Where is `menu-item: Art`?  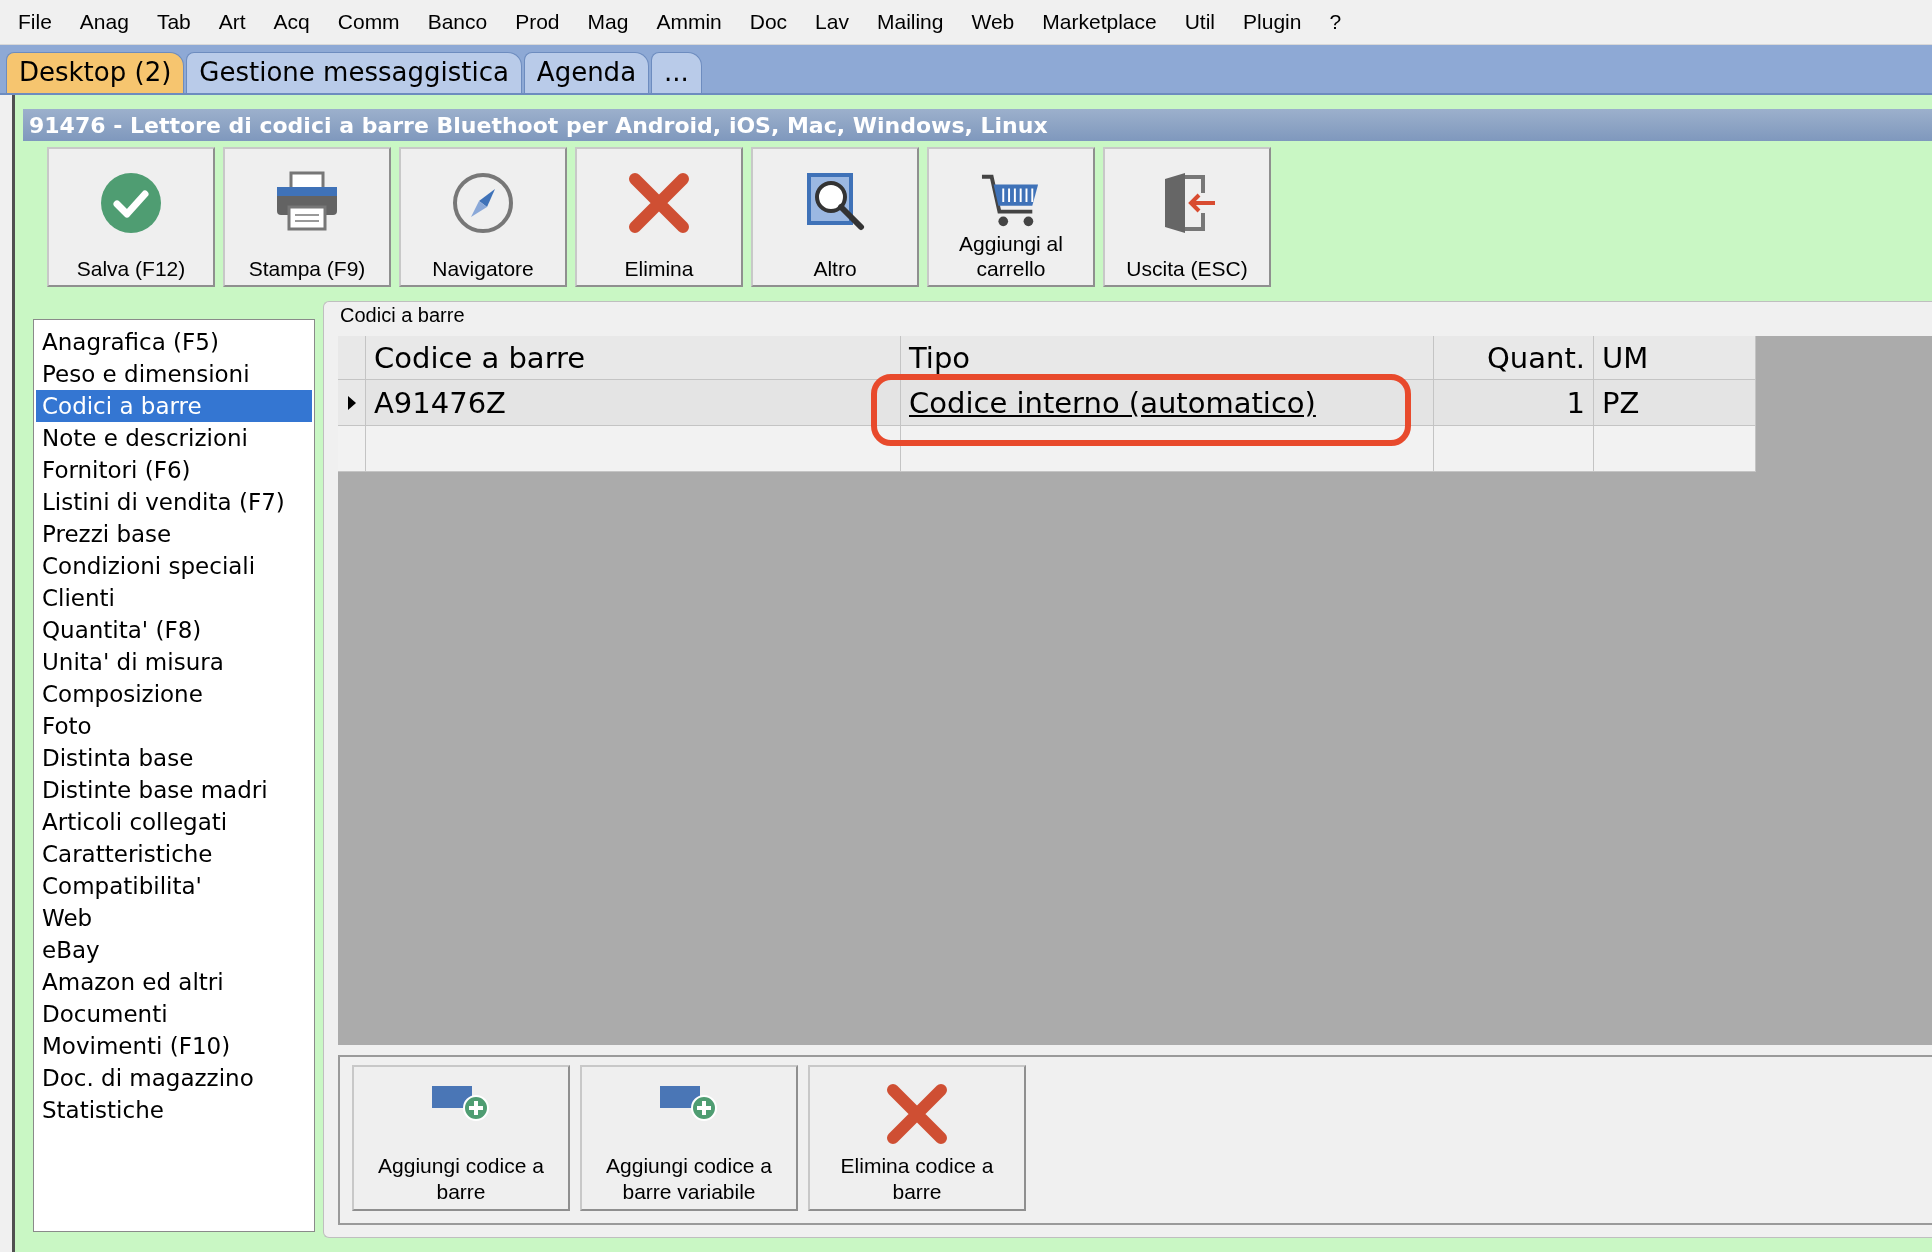 menu-item: Art is located at coordinates (232, 22).